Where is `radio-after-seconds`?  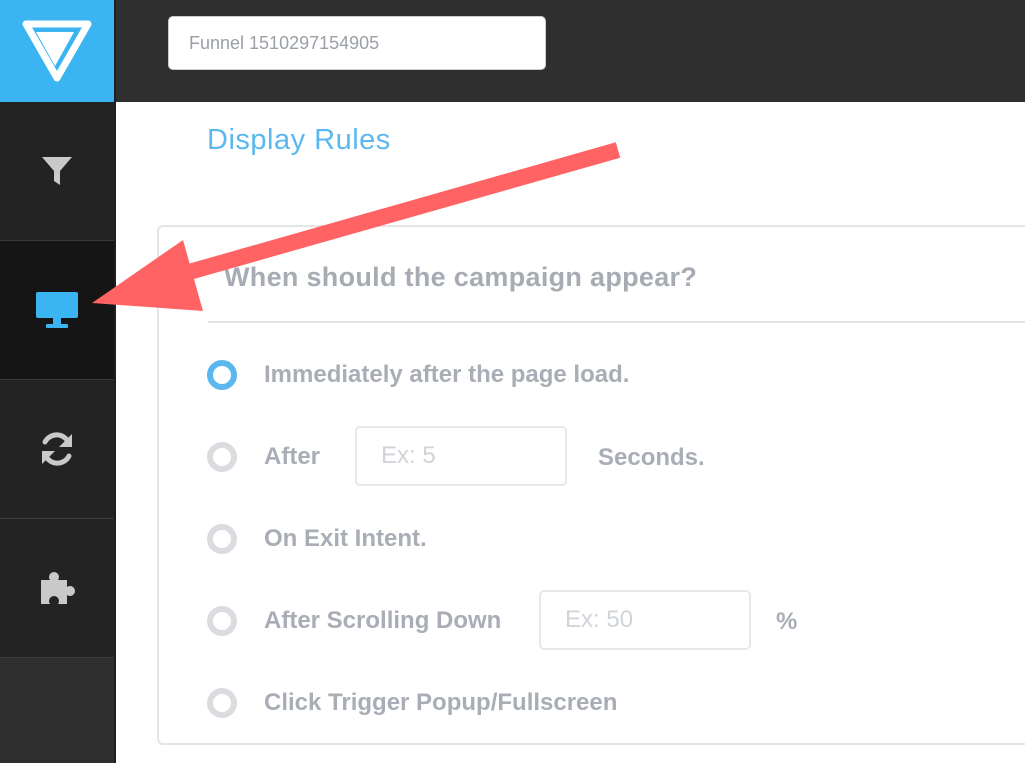
radio-after-seconds is located at coordinates (222, 457).